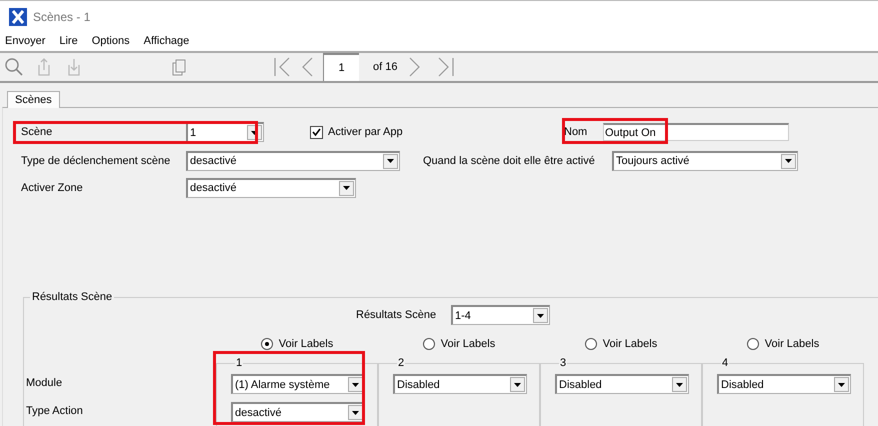 The width and height of the screenshot is (878, 426). I want to click on window-title: Scènes - 1, so click(61, 17).